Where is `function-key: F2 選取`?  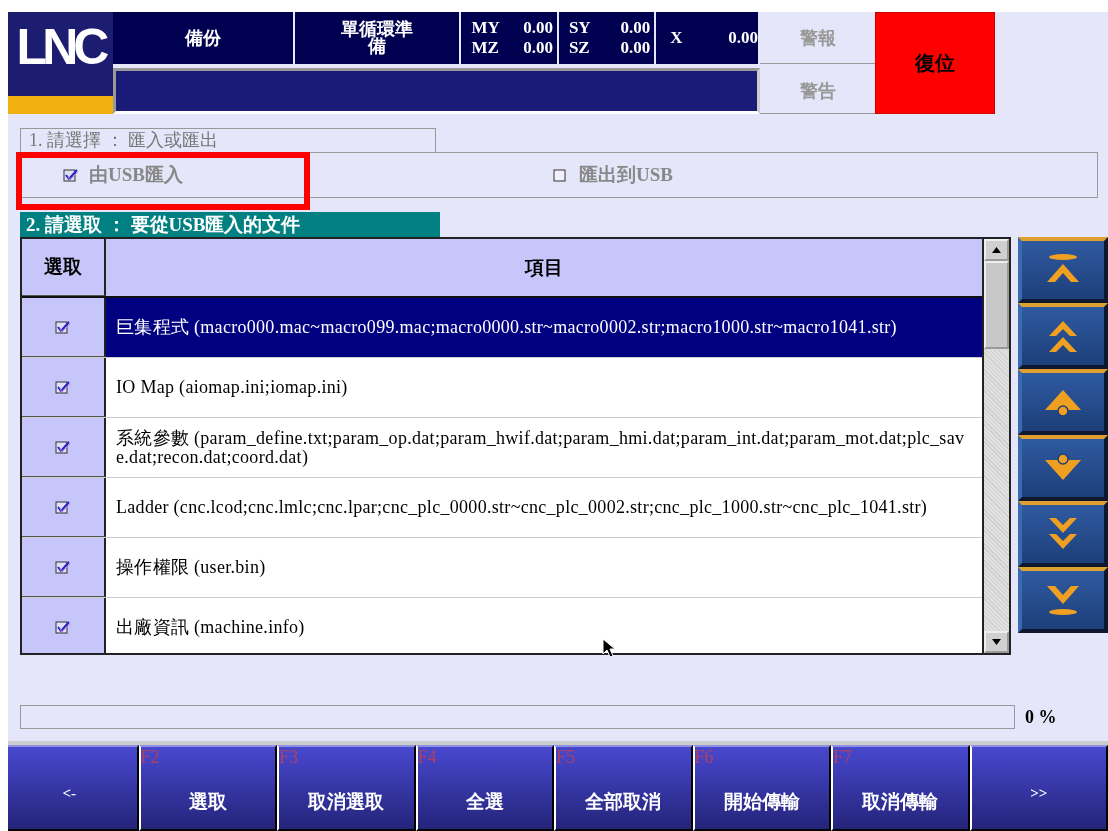
function-key: F2 選取 is located at coordinates (207, 788).